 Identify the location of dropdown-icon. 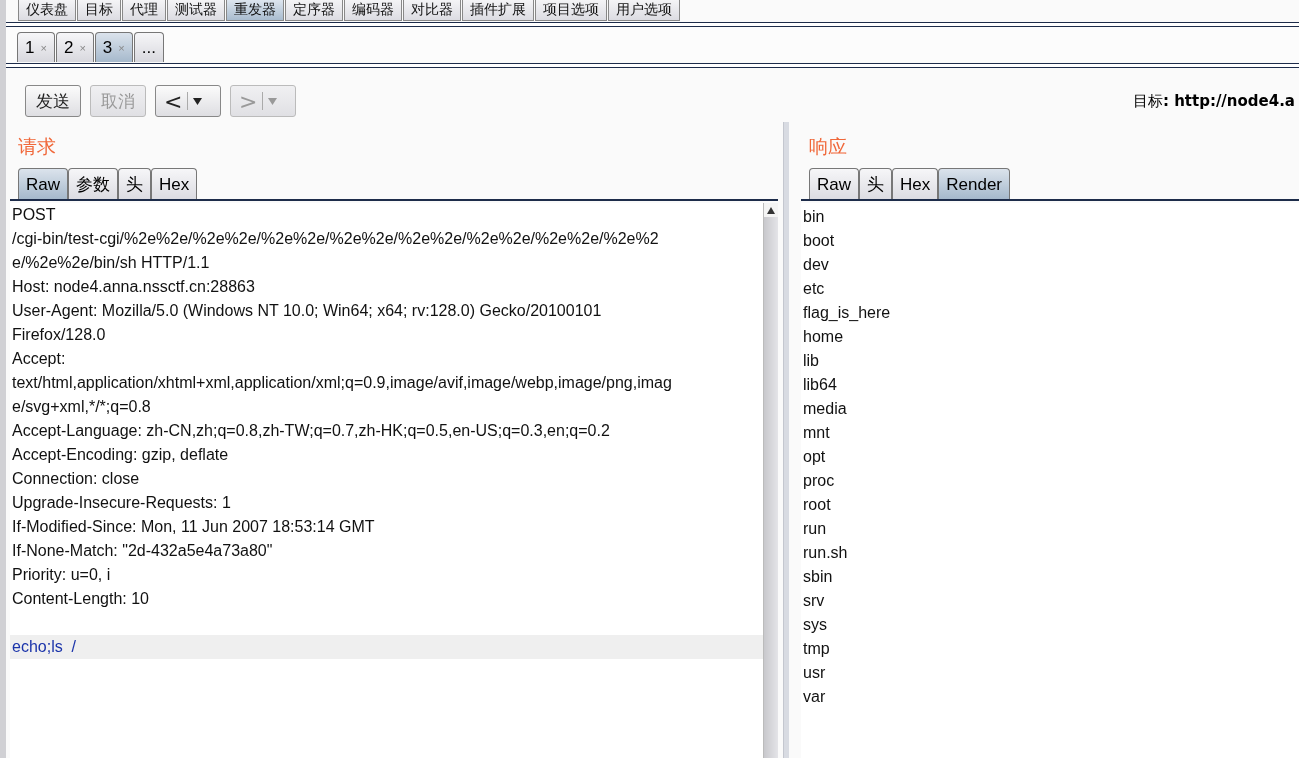
(198, 101).